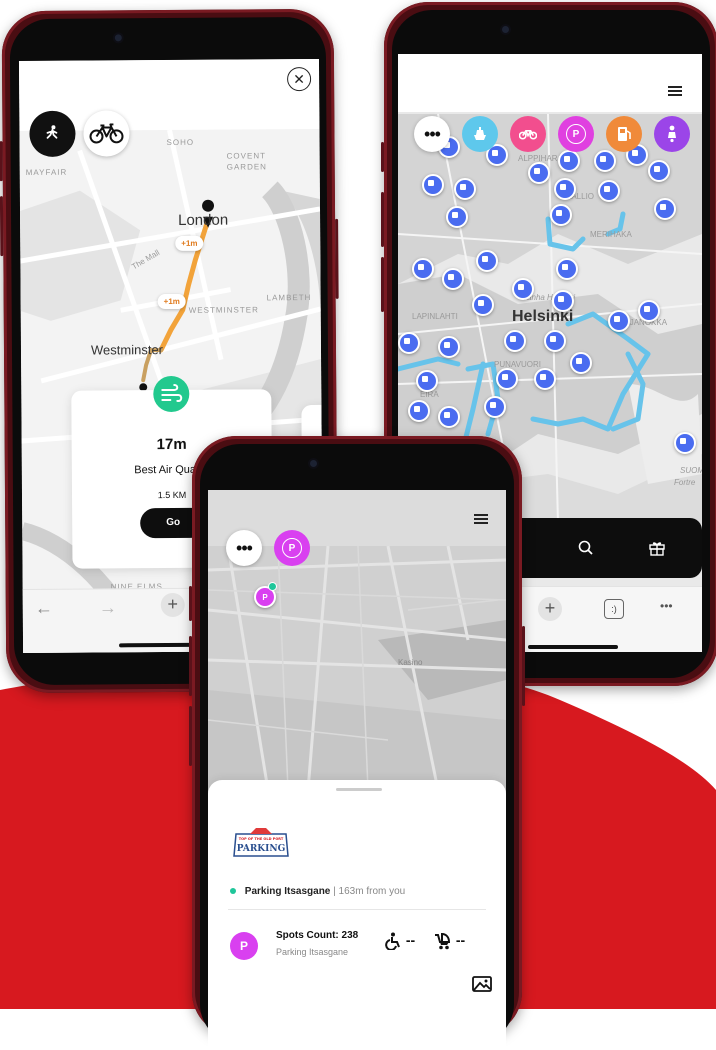 Image resolution: width=716 pixels, height=1050 pixels. Describe the element at coordinates (261, 839) in the screenshot. I see `logo-tagline: TOP OF THE OLD PORT` at that location.